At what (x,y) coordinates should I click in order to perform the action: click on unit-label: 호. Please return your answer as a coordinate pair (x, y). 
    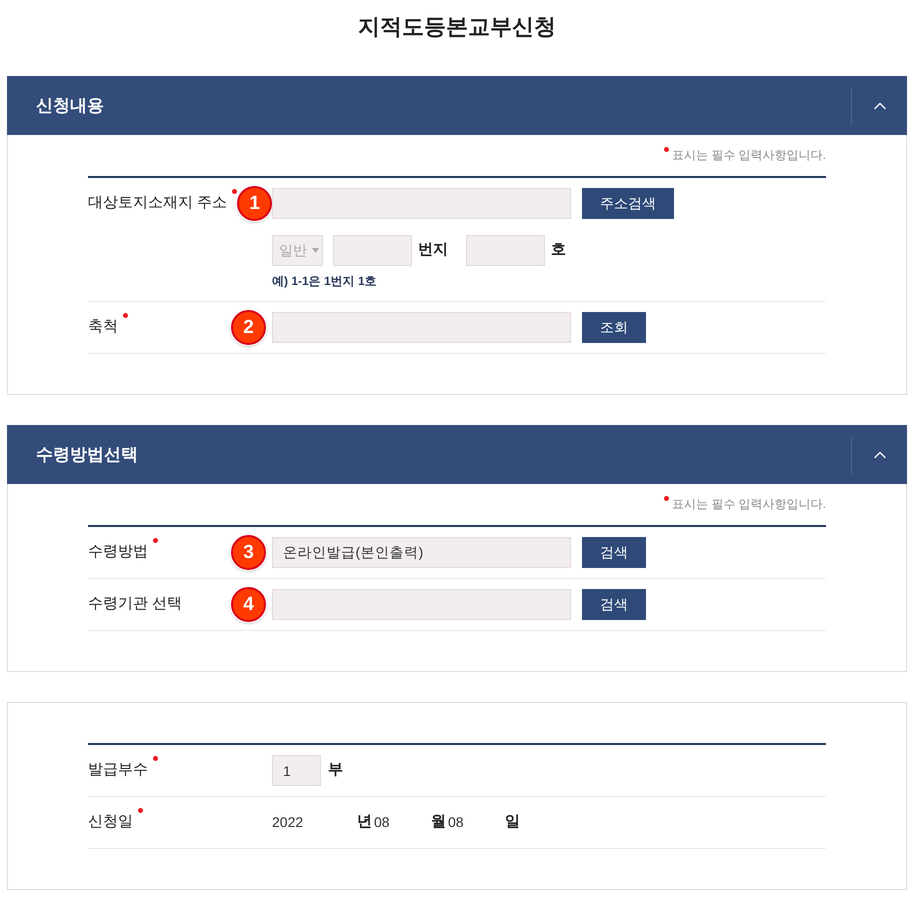
    Looking at the image, I should click on (558, 250).